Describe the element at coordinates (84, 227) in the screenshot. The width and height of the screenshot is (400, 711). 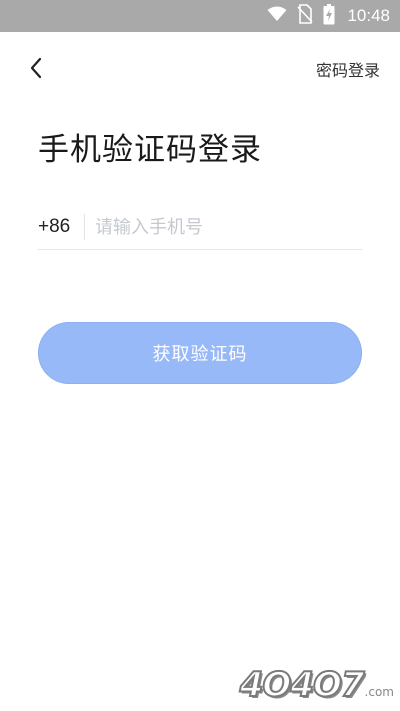
I see `country-code-divider` at that location.